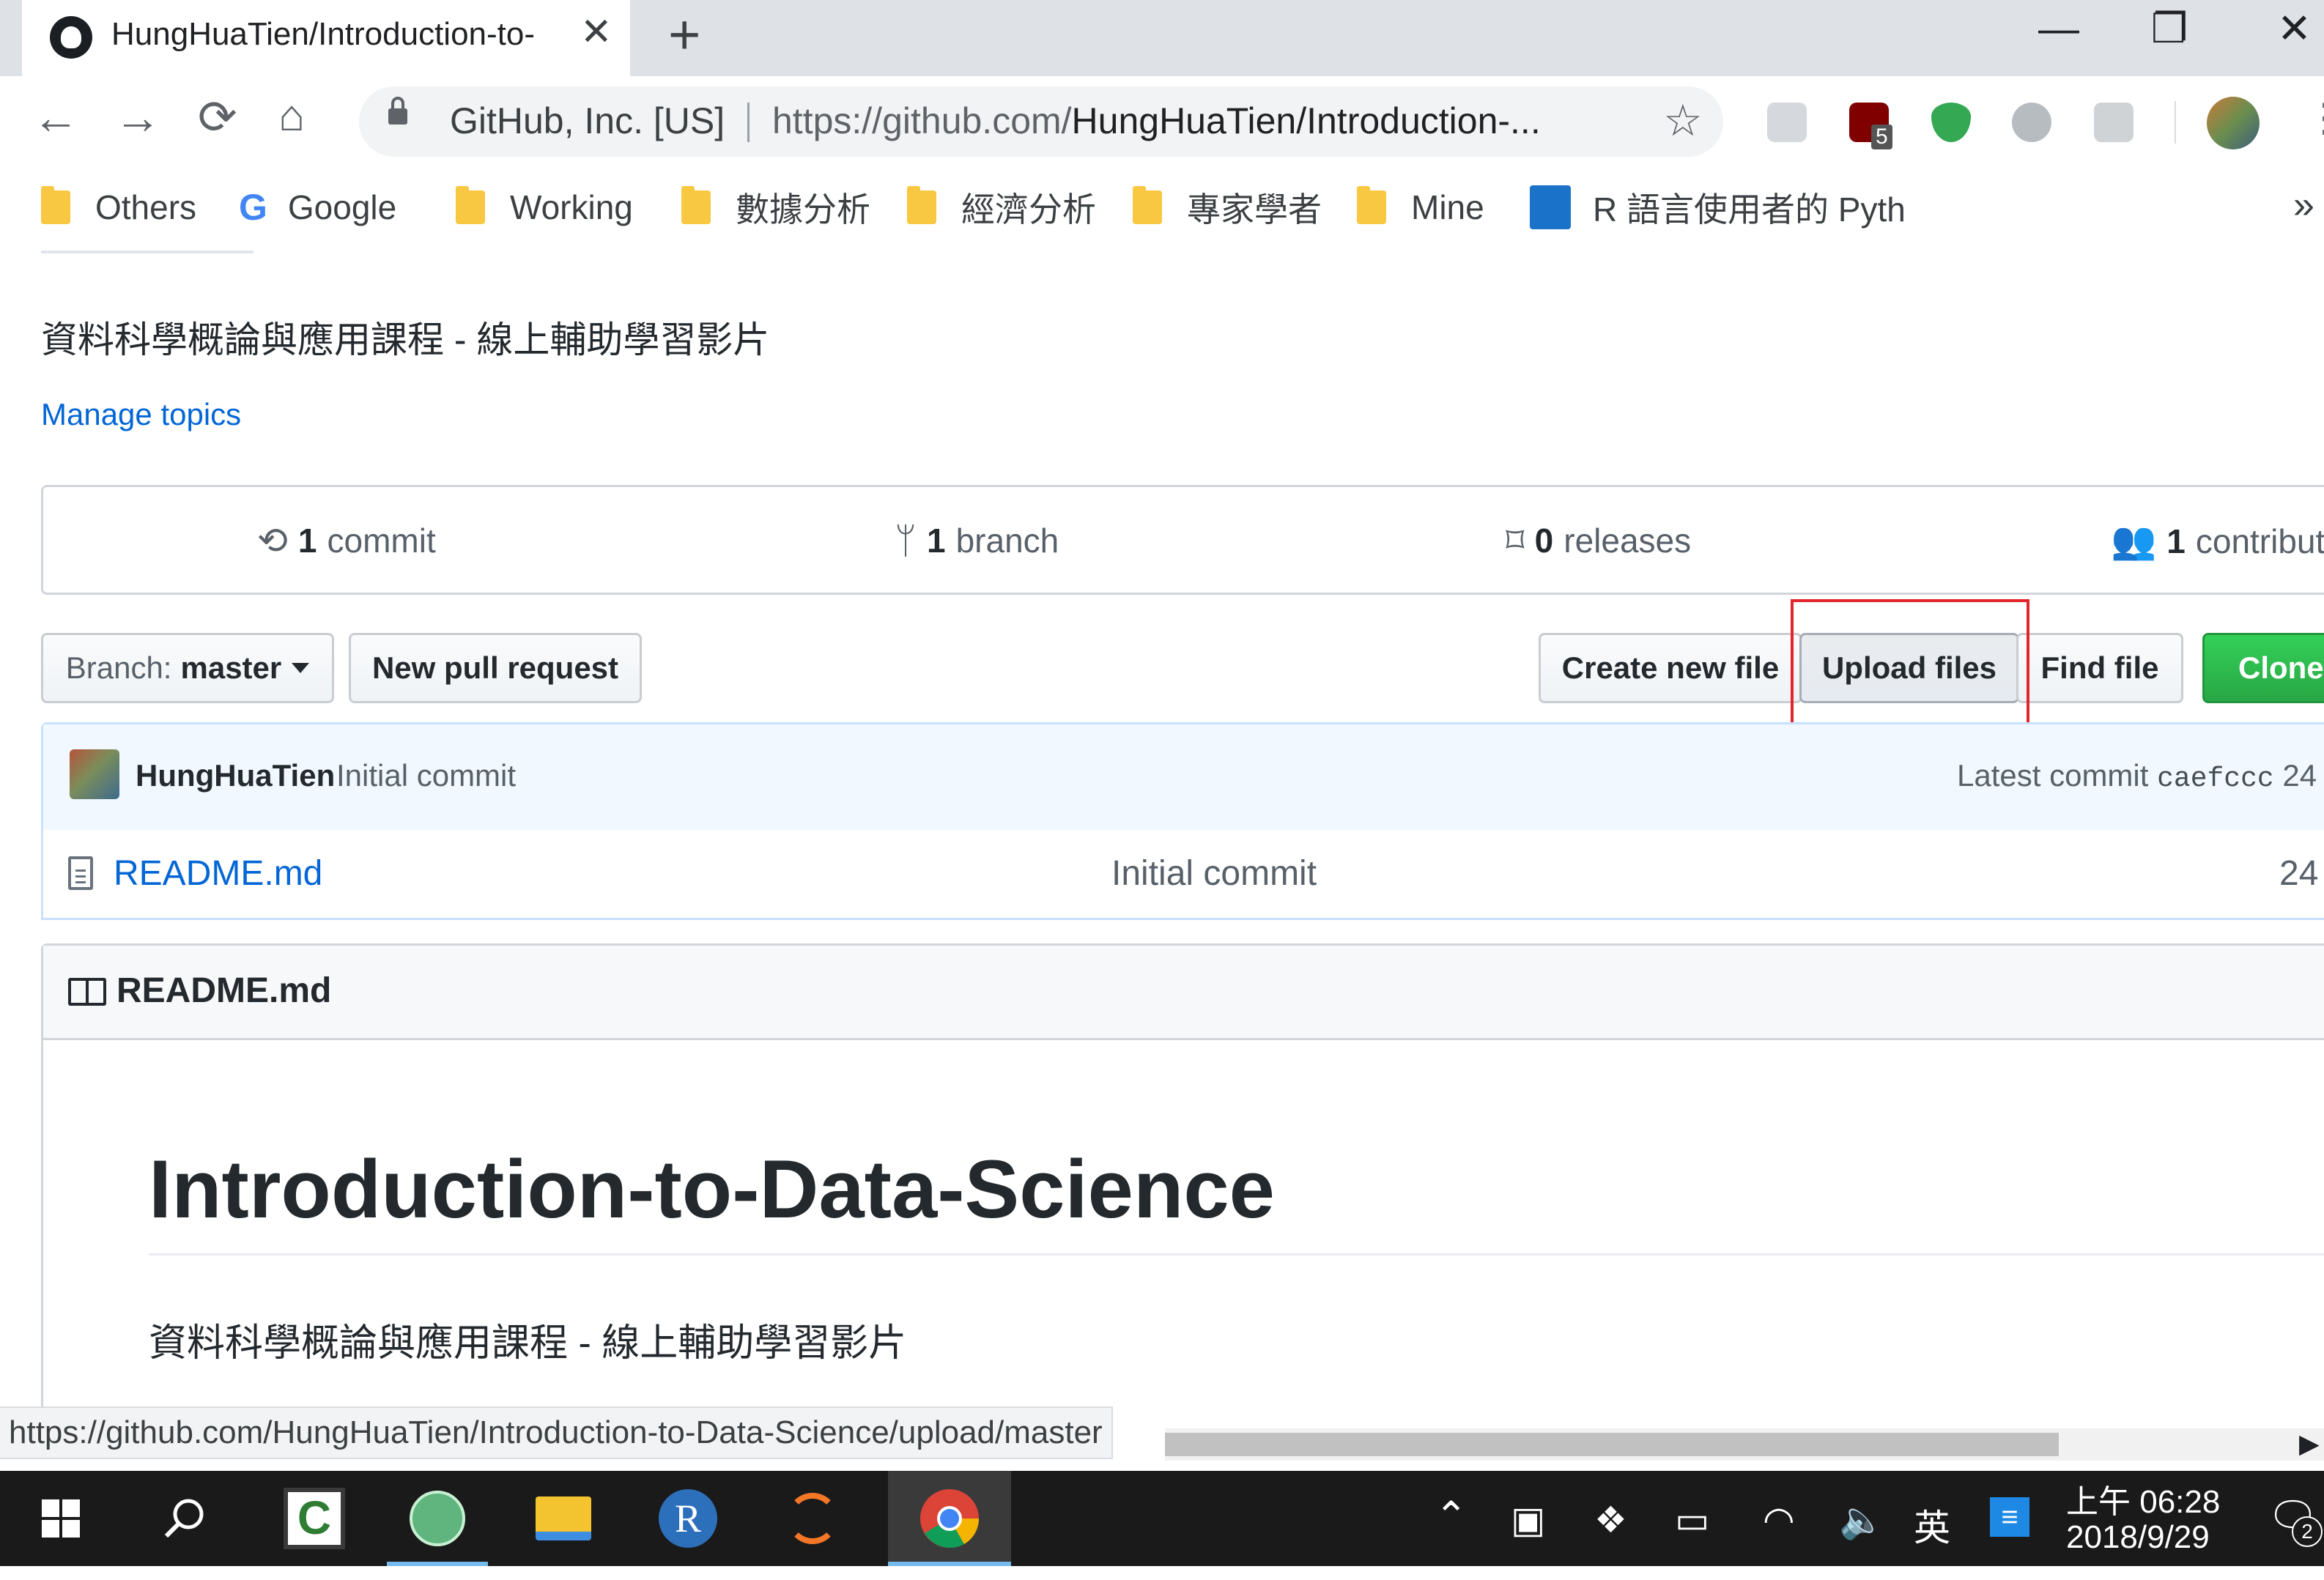 The width and height of the screenshot is (2324, 1580). I want to click on table-row: README.md Initial commit 24, so click(1183, 874).